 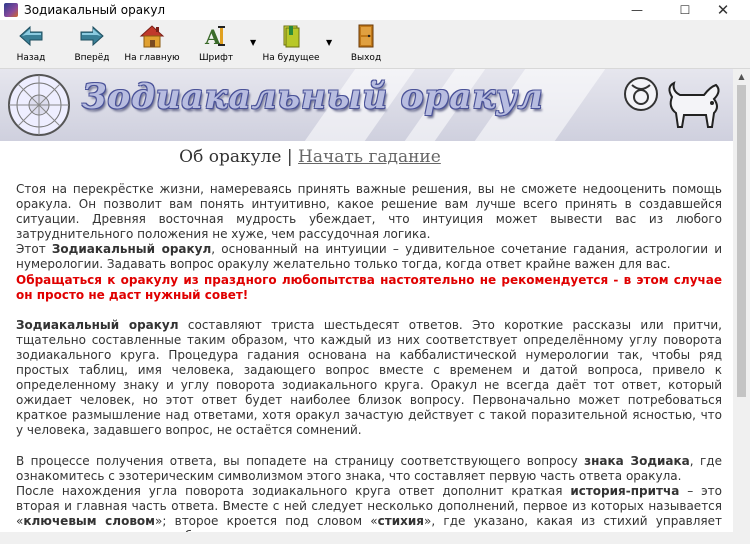 What do you see at coordinates (253, 42) in the screenshot?
I see `font-dropdown-arrow-icon: ▼` at bounding box center [253, 42].